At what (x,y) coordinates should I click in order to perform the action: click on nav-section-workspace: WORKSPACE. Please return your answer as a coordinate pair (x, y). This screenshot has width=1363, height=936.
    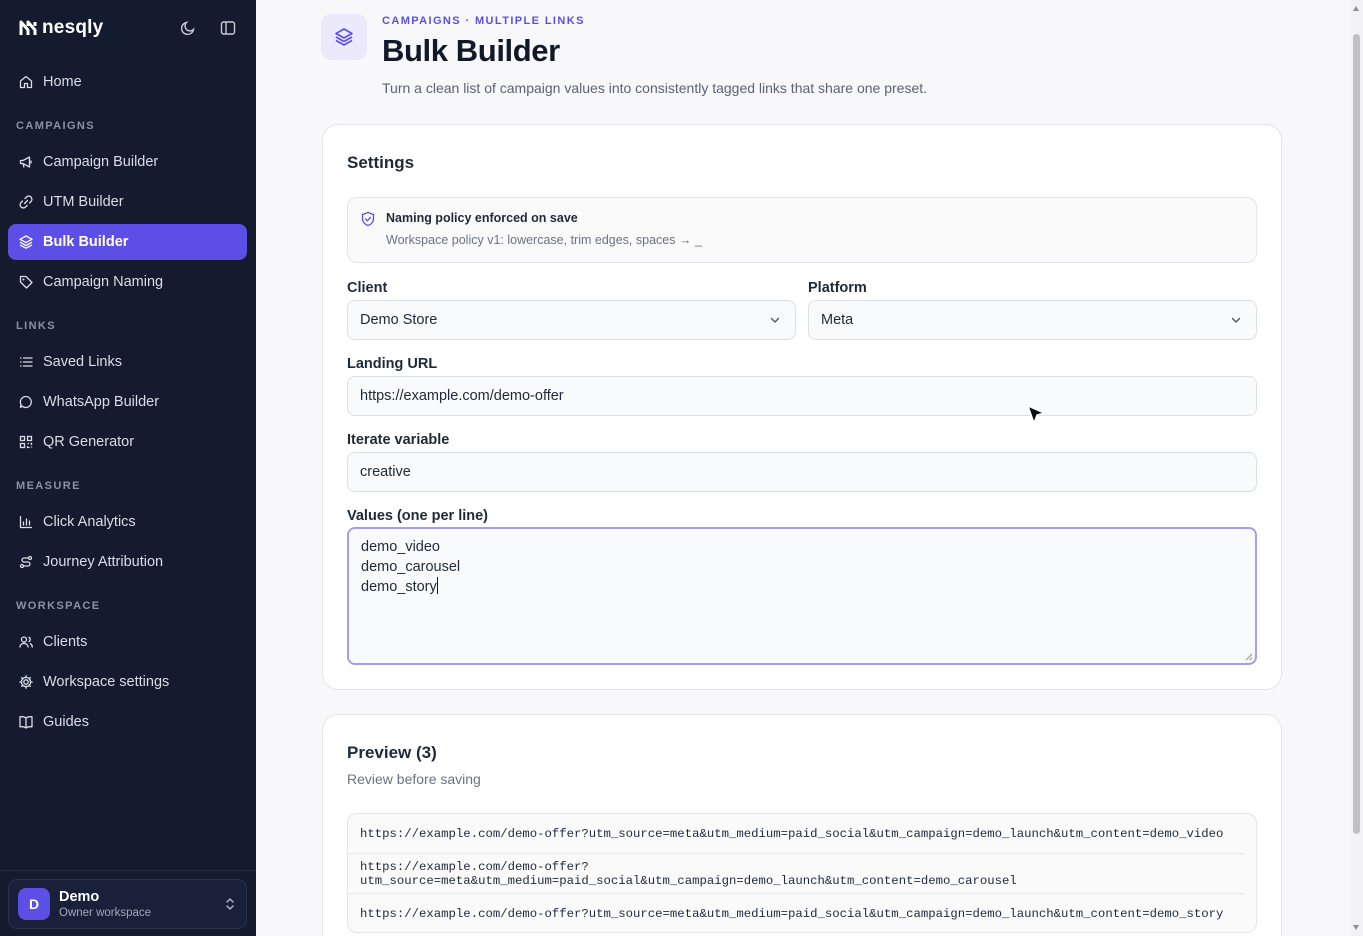
    Looking at the image, I should click on (58, 606).